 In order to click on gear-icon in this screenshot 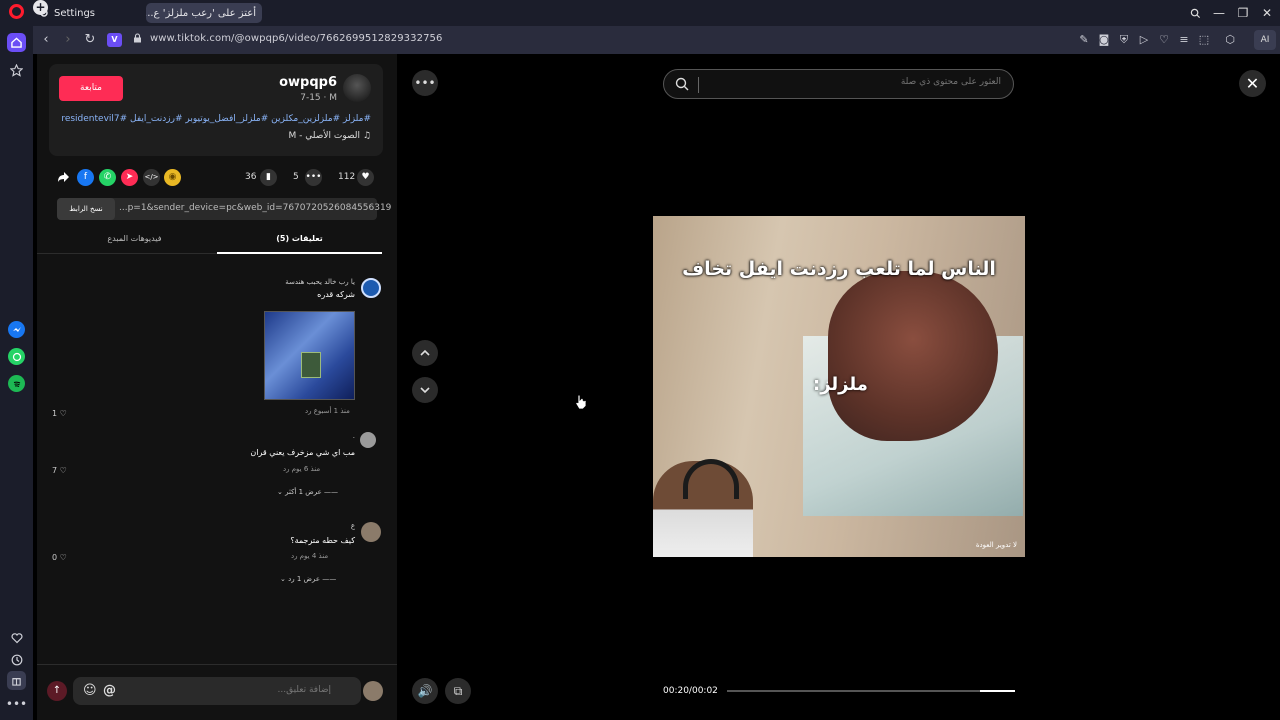, I will do `click(44, 13)`.